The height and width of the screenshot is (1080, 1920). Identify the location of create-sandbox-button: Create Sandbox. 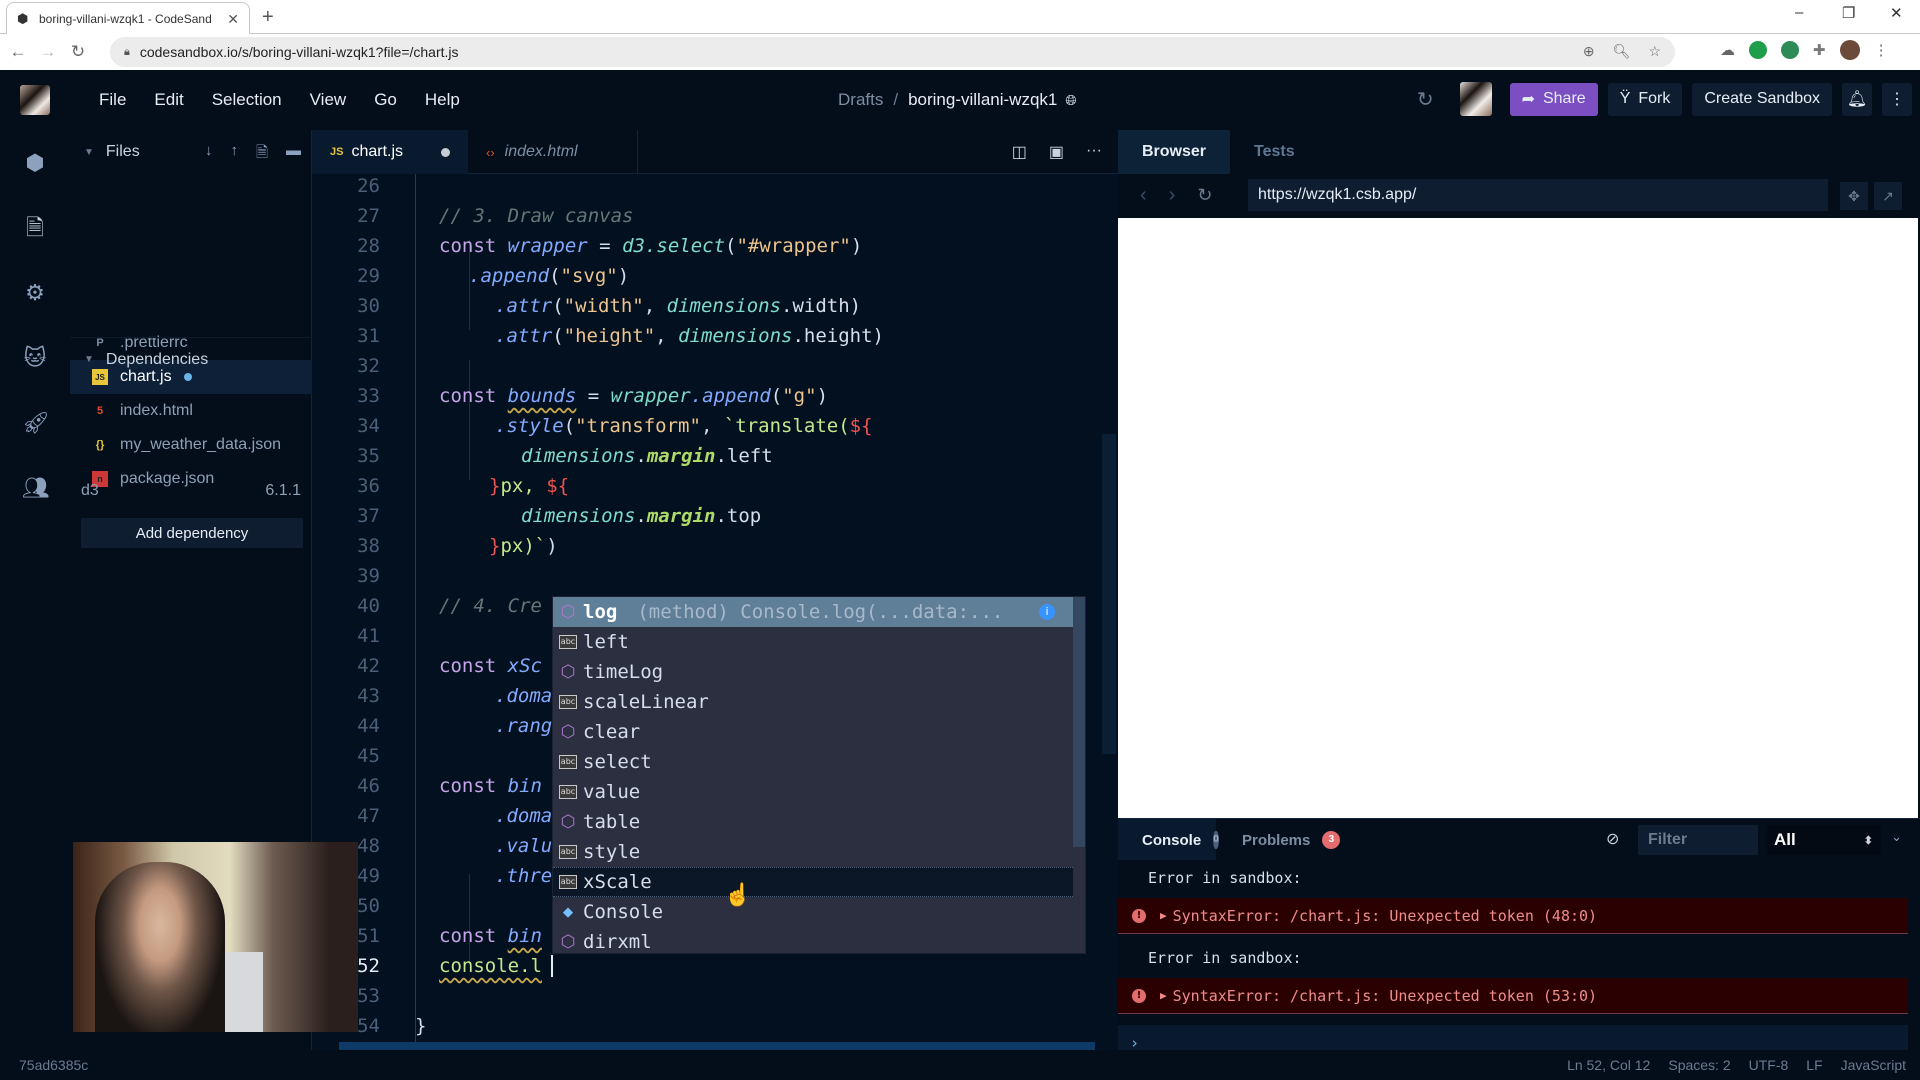
(1762, 99).